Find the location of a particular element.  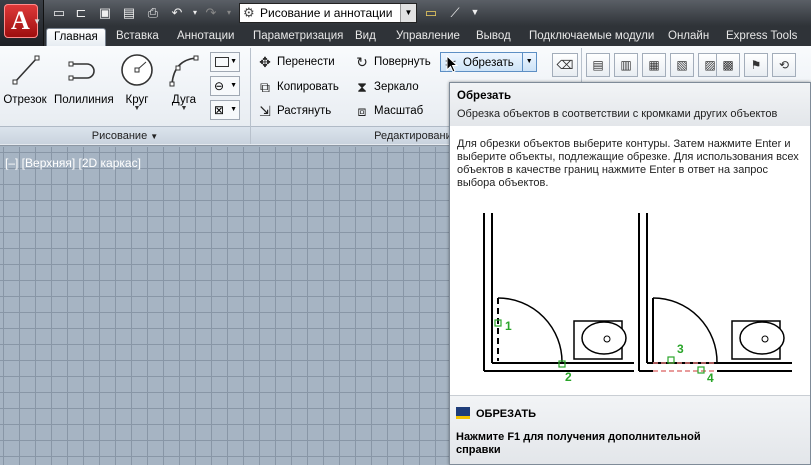

tab-annotate: Аннотации is located at coordinates (205, 37).